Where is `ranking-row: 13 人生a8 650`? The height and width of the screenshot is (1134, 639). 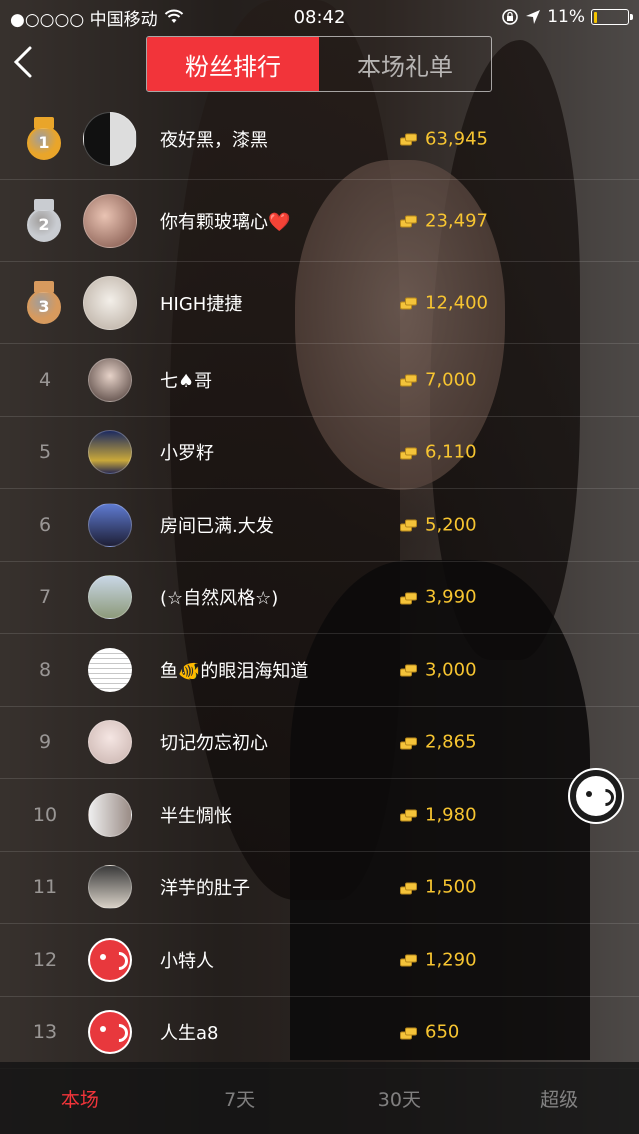
ranking-row: 13 人生a8 650 is located at coordinates (319, 1033).